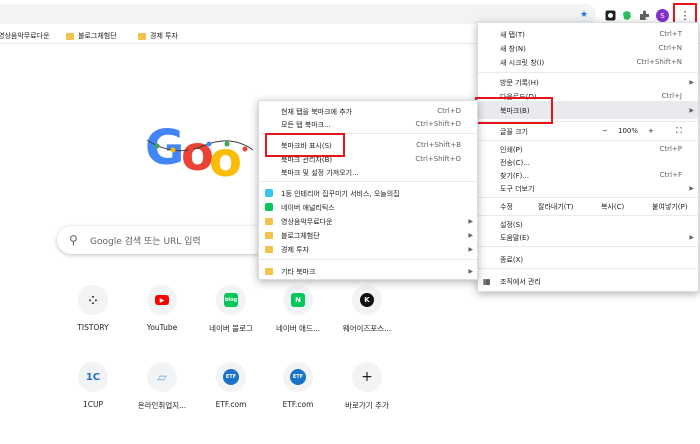 This screenshot has height=444, width=700. I want to click on zoom-out-button: −, so click(605, 131).